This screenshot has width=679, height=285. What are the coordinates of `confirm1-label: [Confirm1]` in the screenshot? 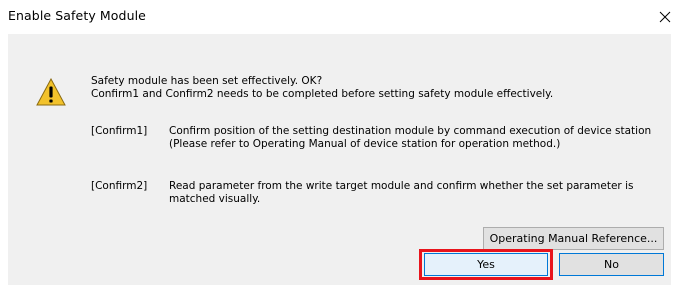 It's located at (119, 131).